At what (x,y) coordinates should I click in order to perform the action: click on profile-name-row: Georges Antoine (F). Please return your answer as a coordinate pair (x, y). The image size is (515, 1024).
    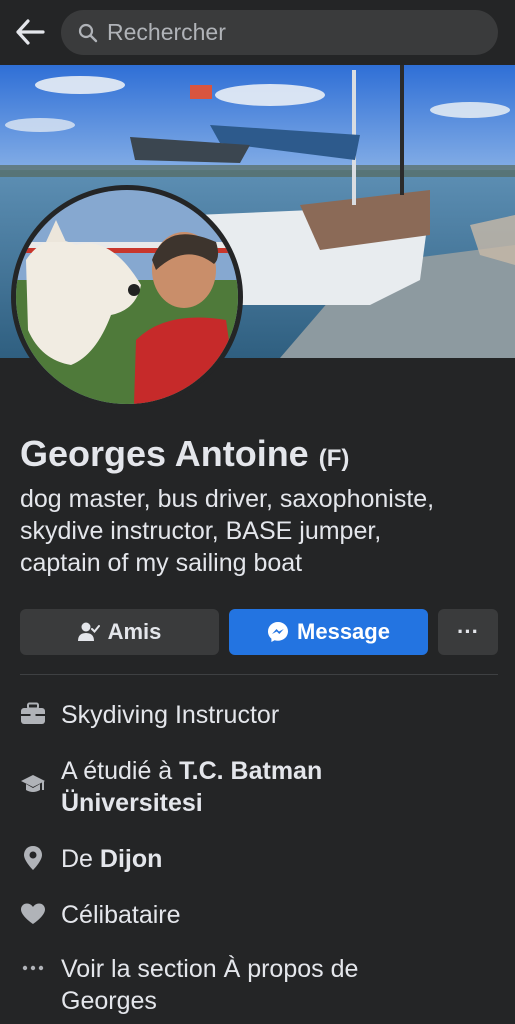
    Looking at the image, I should click on (260, 454).